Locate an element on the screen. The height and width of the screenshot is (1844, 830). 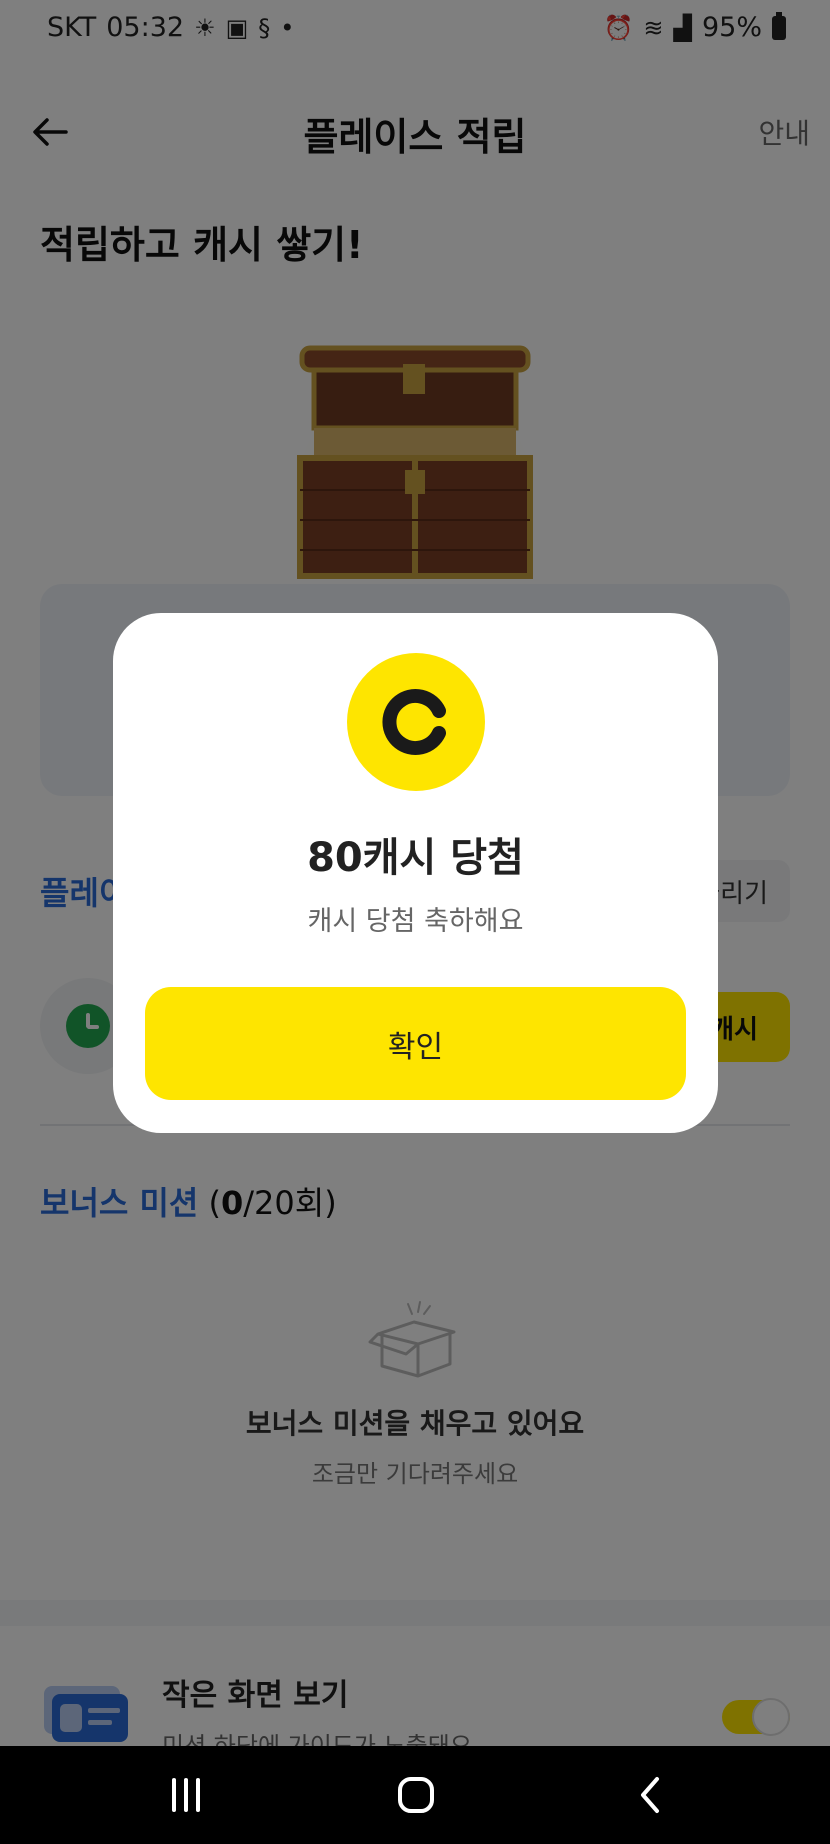
home-icon is located at coordinates (416, 1795).